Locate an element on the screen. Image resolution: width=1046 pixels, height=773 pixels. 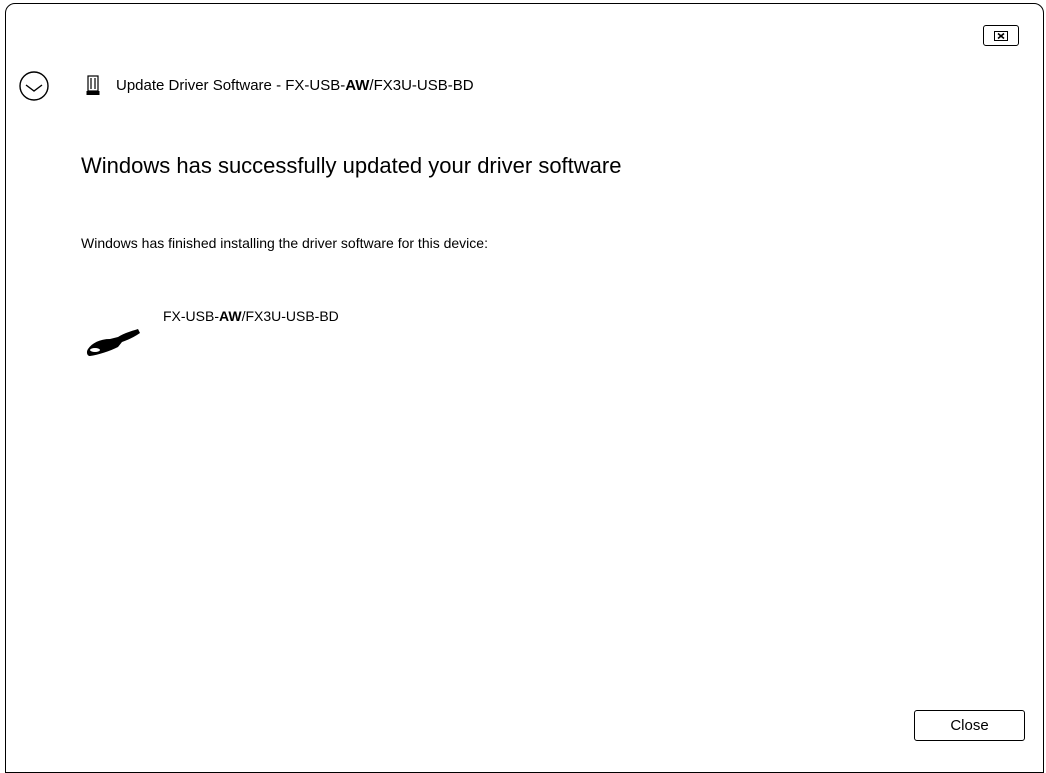
window-close-button is located at coordinates (1001, 35).